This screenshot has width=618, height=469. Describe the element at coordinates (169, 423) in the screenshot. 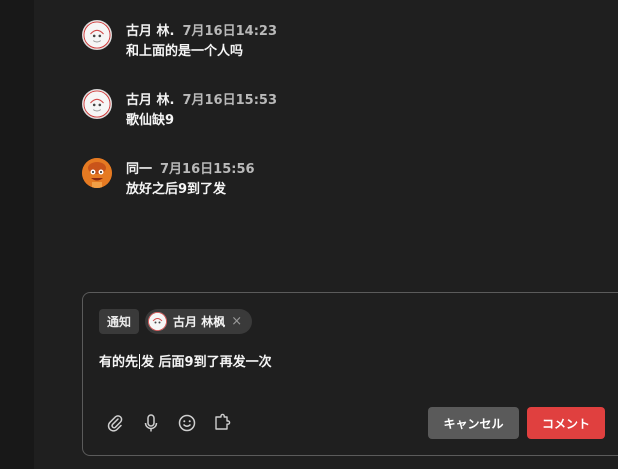

I see `composer-toolbar` at that location.